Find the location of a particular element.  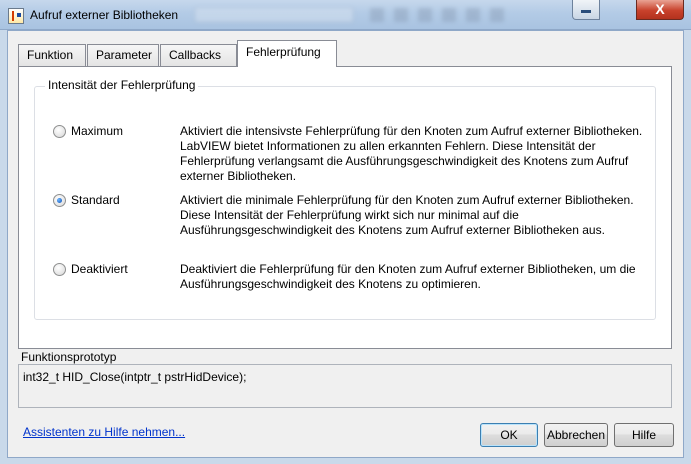

title-bar: Aufruf externer Bibliotheken X is located at coordinates (345, 15).